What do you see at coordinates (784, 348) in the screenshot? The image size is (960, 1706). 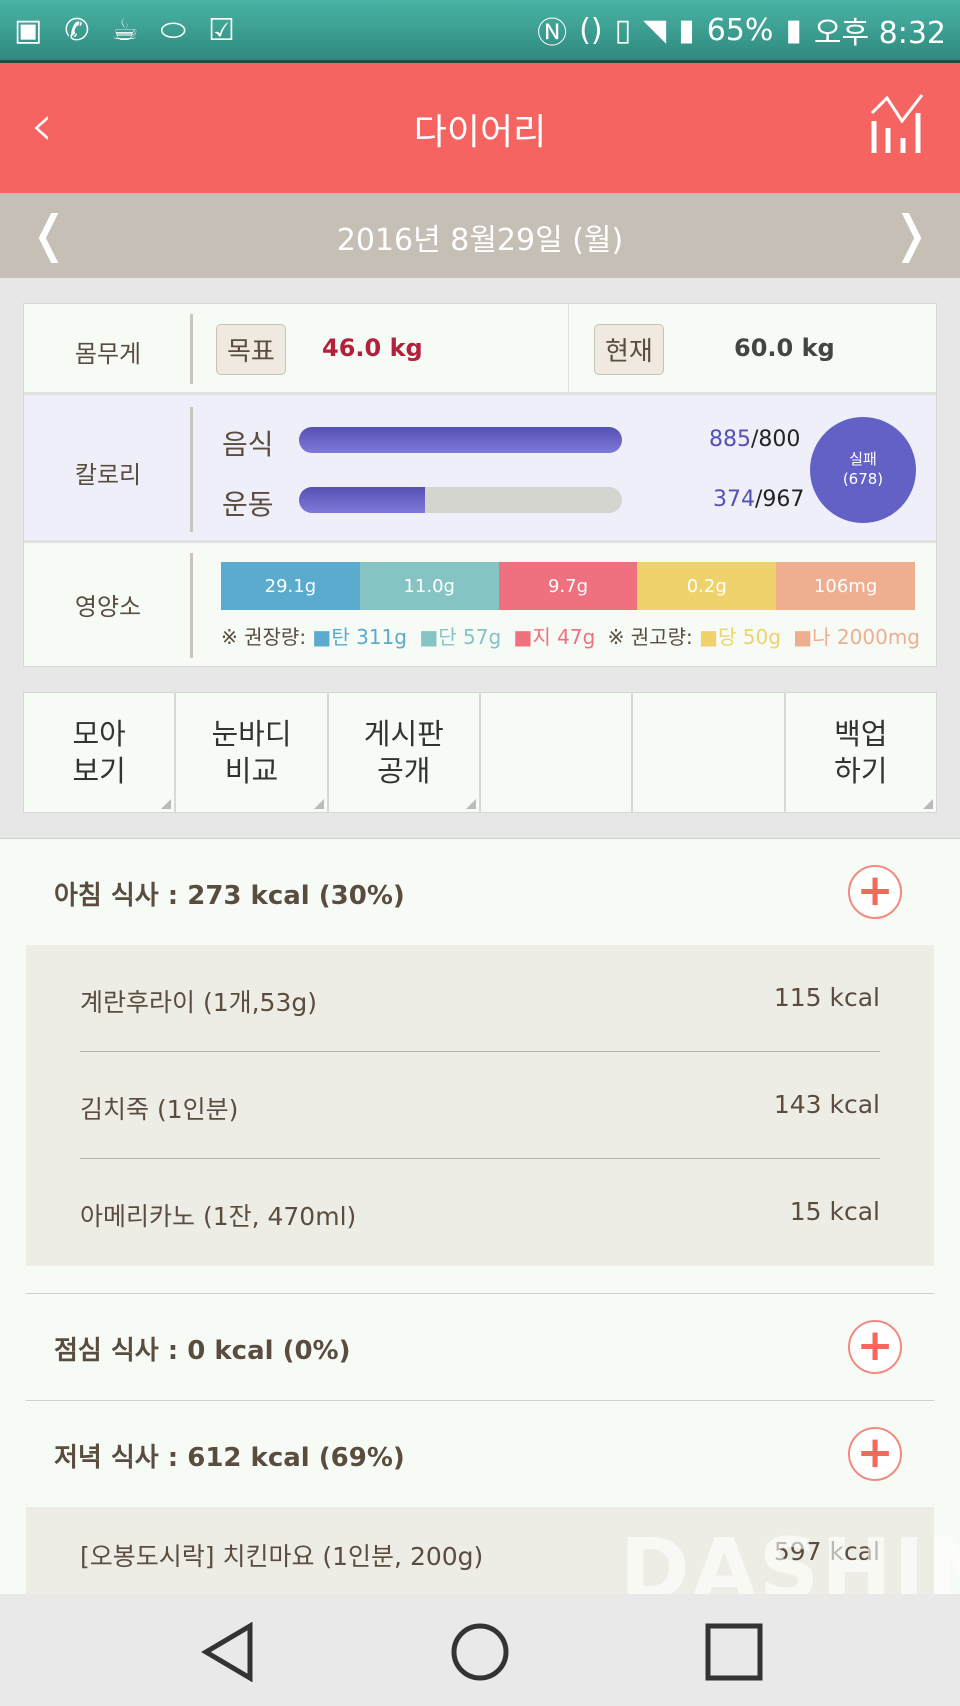 I see `current-weight: 60.0 kg` at bounding box center [784, 348].